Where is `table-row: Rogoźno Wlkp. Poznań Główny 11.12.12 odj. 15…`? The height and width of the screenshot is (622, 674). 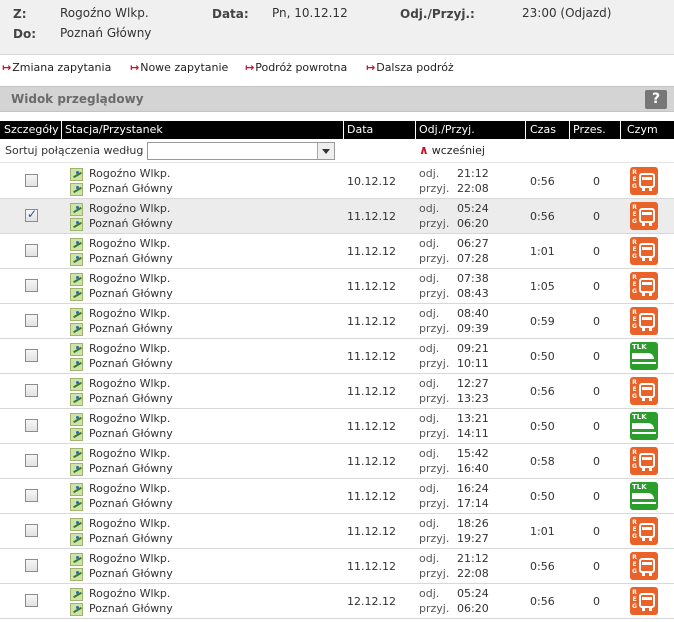
table-row: Rogoźno Wlkp. Poznań Główny 11.12.12 odj. 15… is located at coordinates (337, 461).